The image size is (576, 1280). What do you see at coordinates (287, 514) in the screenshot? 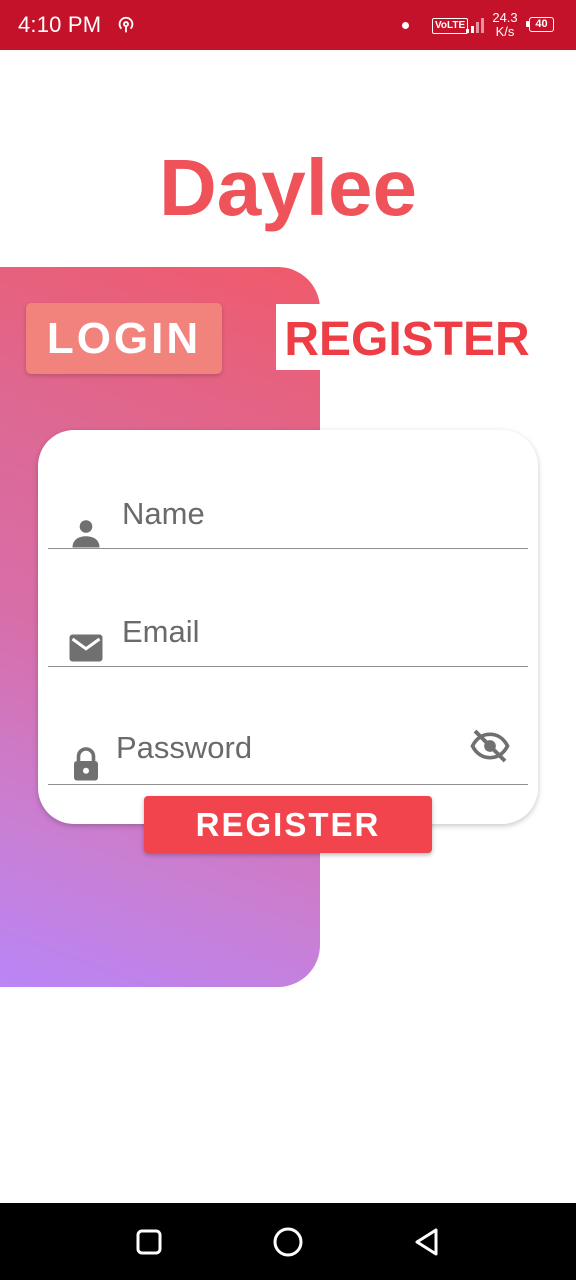
I see `name-input` at bounding box center [287, 514].